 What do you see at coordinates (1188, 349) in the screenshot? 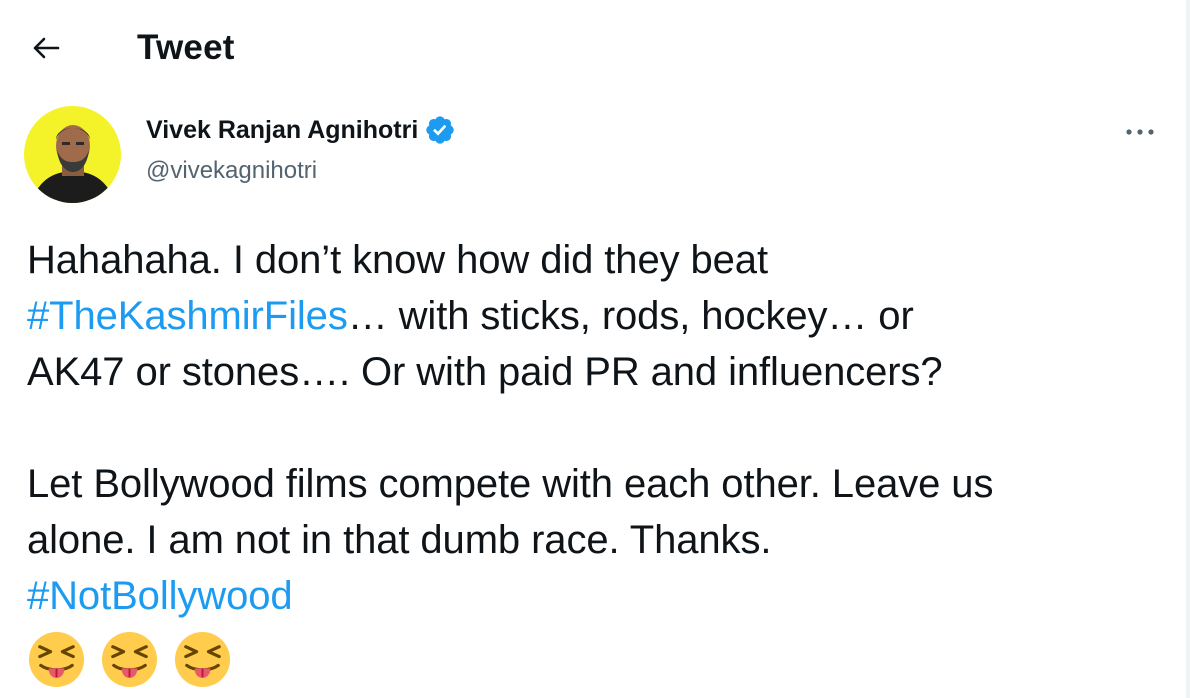
I see `column-border` at bounding box center [1188, 349].